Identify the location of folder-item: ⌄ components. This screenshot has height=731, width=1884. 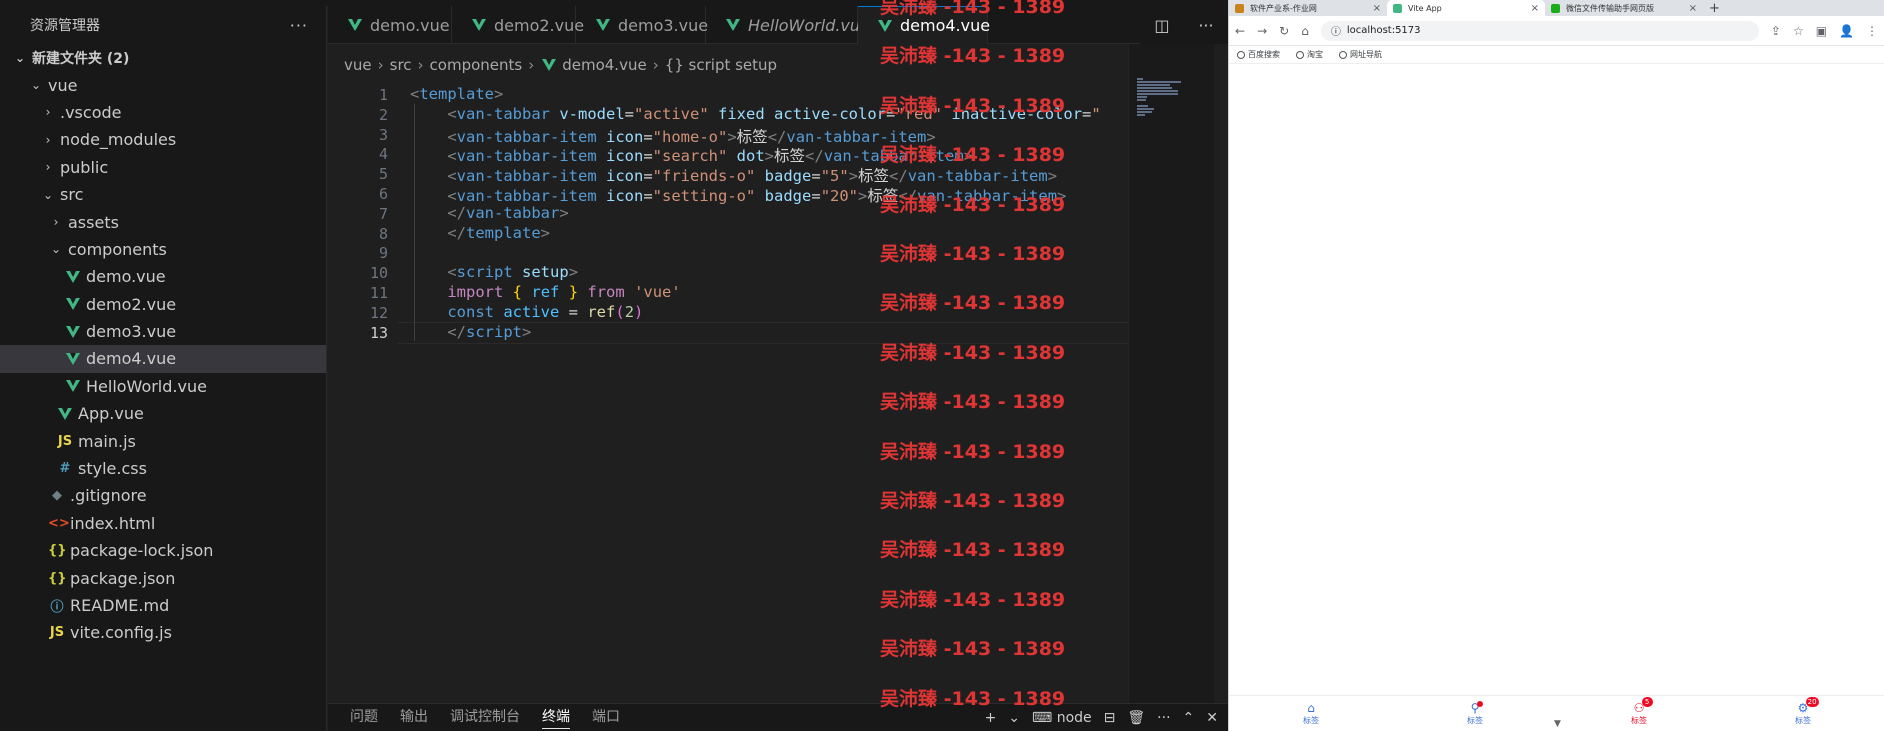
(163, 249).